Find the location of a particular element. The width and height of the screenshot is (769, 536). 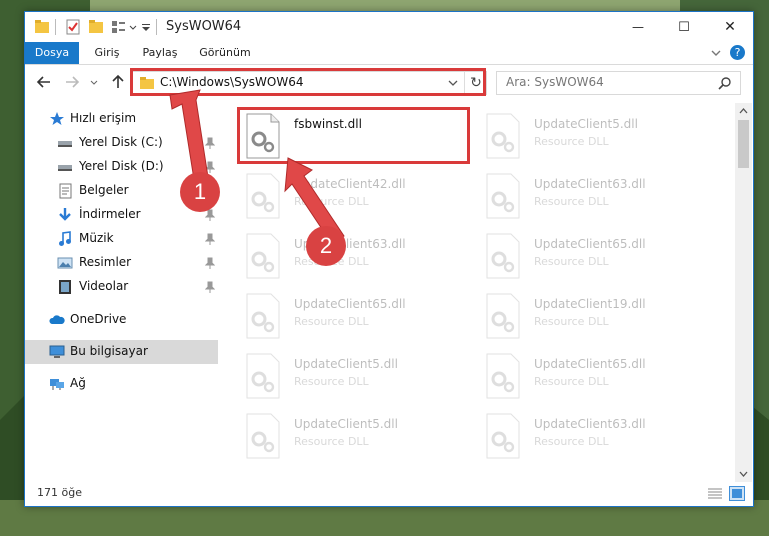

minimize-icon: — is located at coordinates (638, 27).